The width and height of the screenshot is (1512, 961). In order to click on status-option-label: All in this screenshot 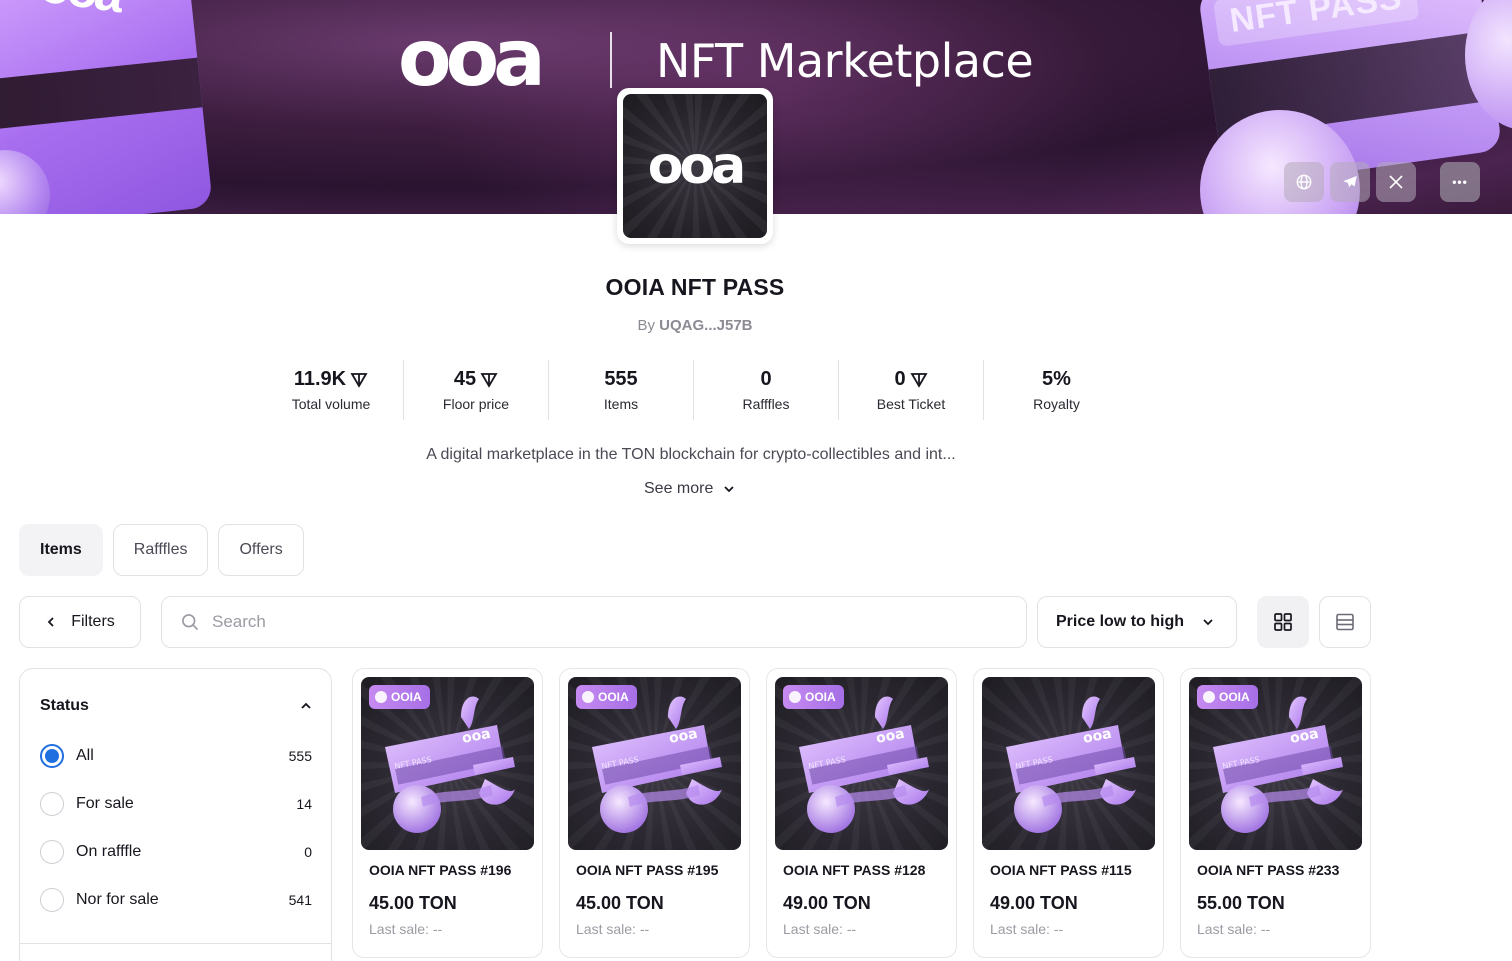, I will do `click(85, 755)`.